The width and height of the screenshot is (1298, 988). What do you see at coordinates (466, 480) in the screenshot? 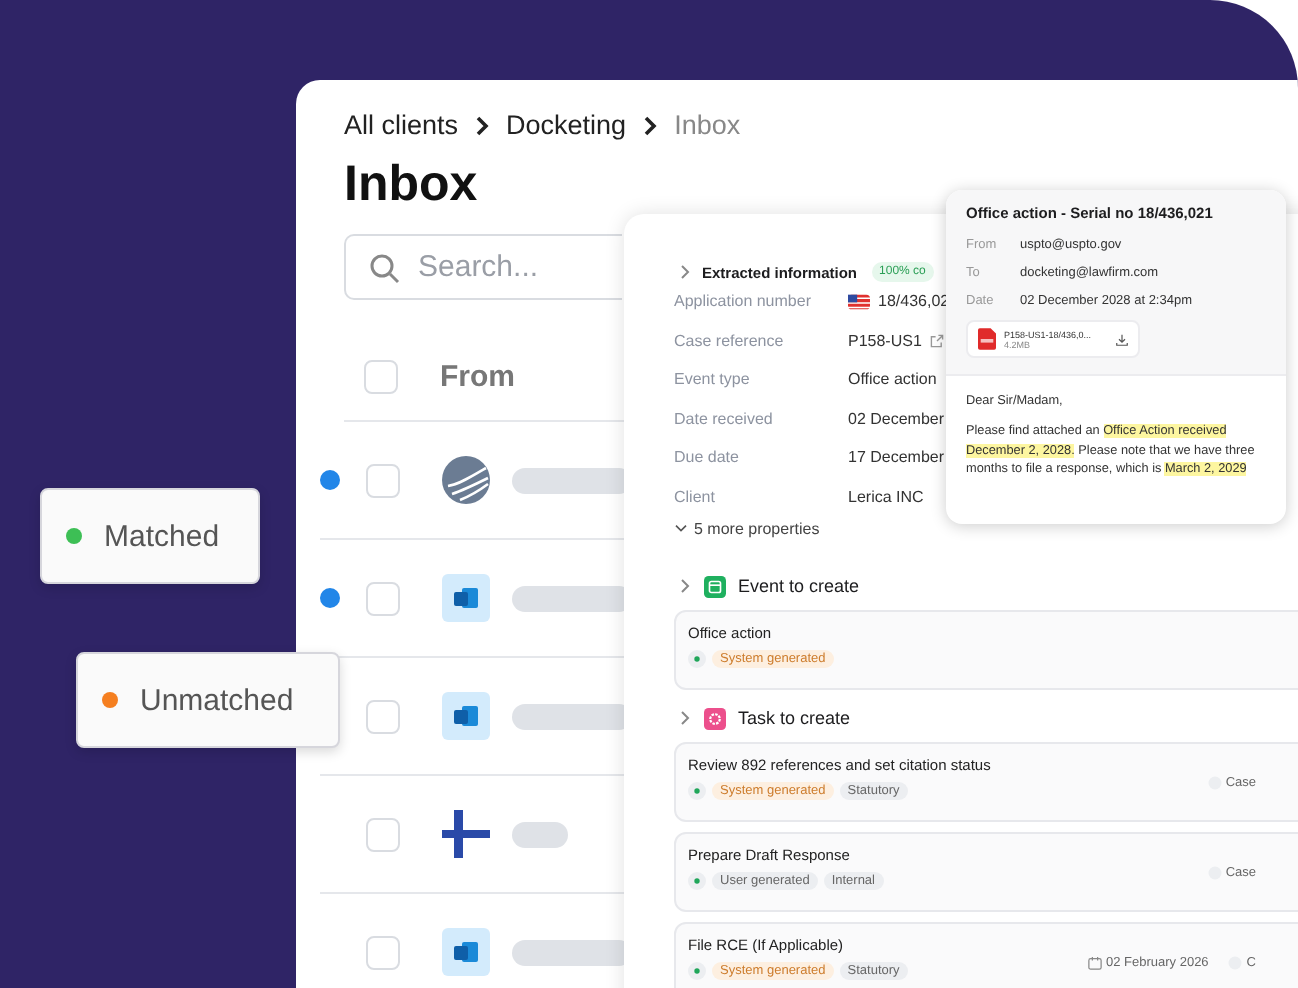
I see `globe-logo-icon` at bounding box center [466, 480].